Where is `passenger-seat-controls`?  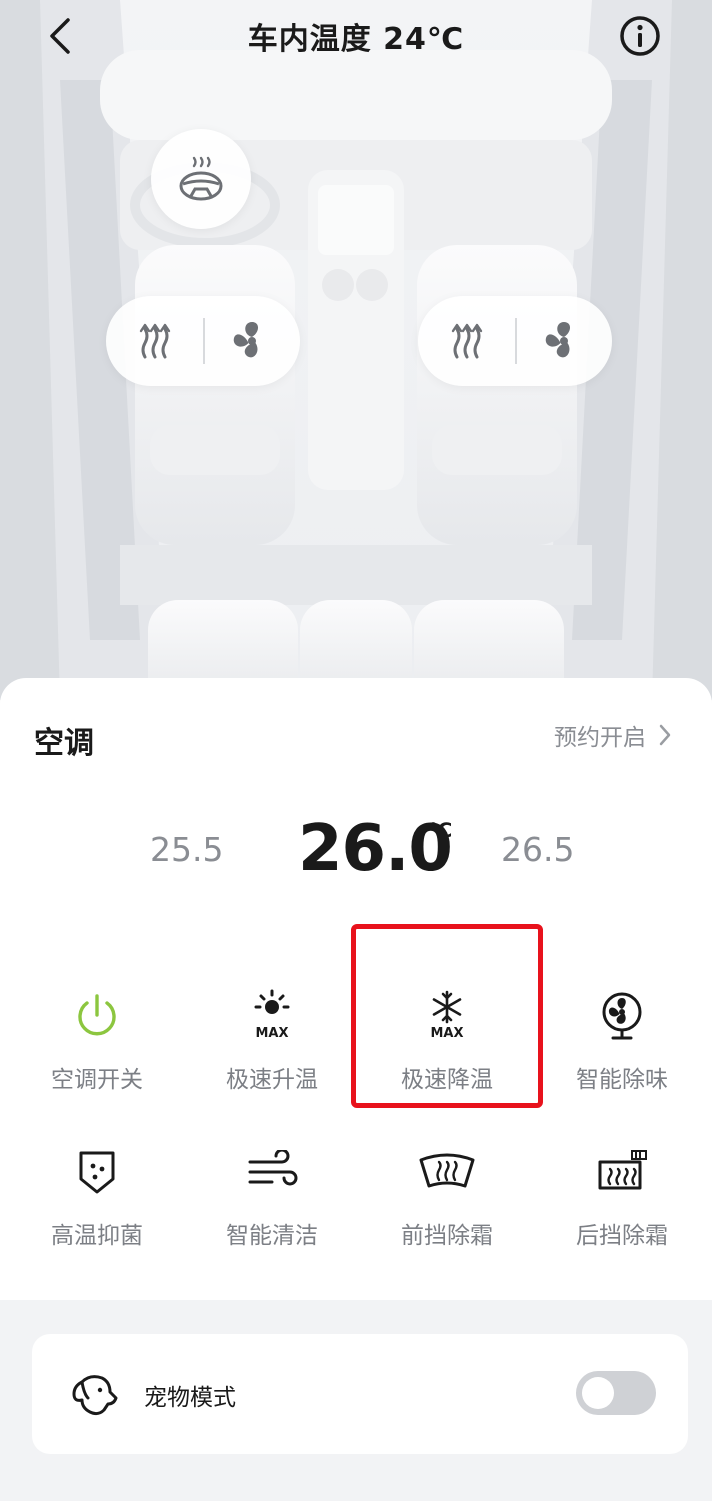
passenger-seat-controls is located at coordinates (515, 341).